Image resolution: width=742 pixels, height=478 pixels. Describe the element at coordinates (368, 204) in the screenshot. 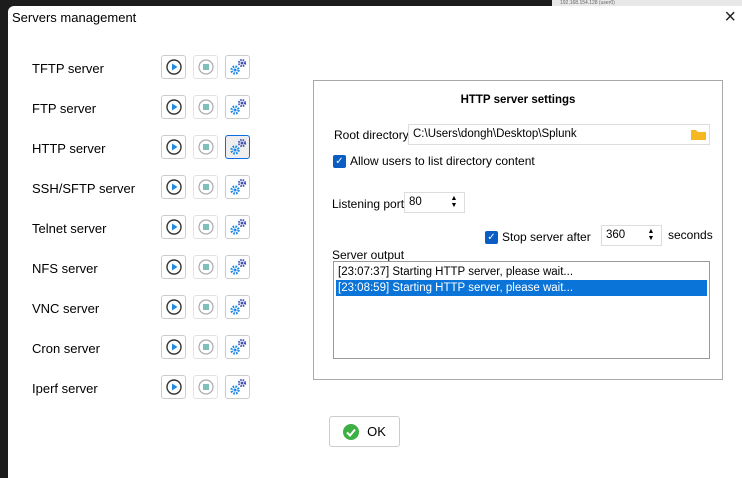

I see `port-label: Listening port` at that location.